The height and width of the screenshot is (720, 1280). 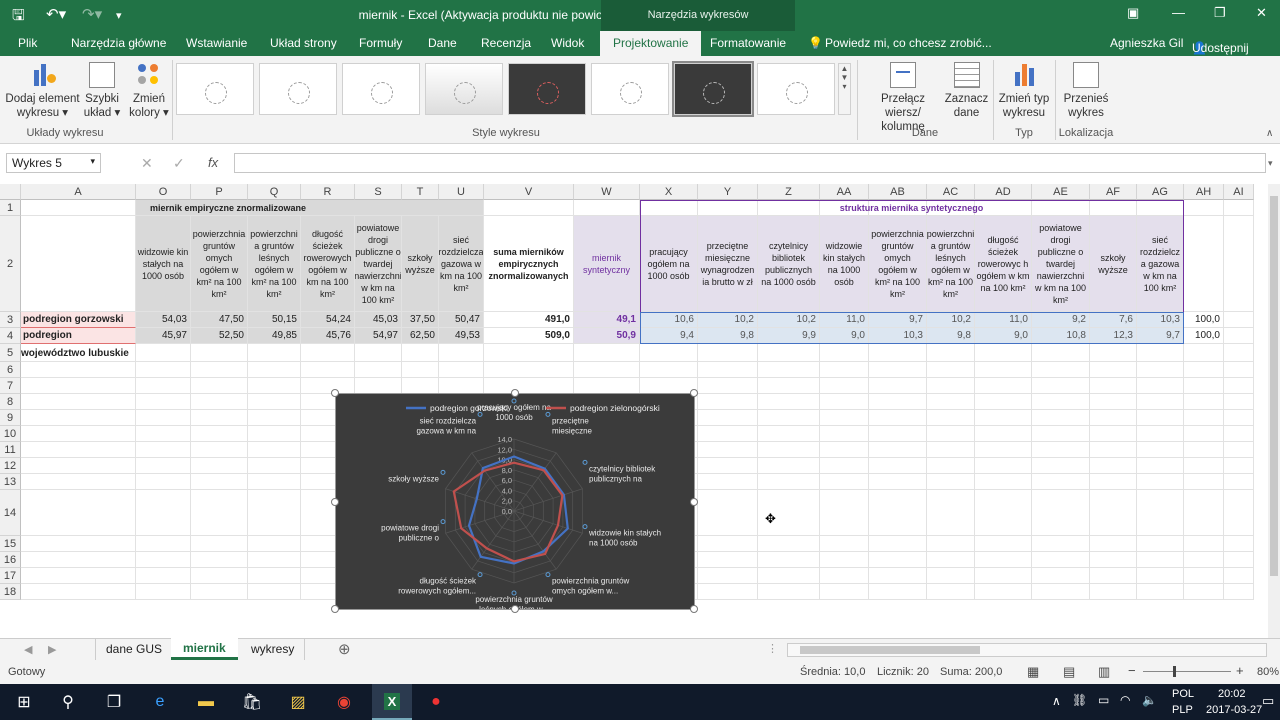 What do you see at coordinates (1061, 192) in the screenshot?
I see `column-header-ae: AE` at bounding box center [1061, 192].